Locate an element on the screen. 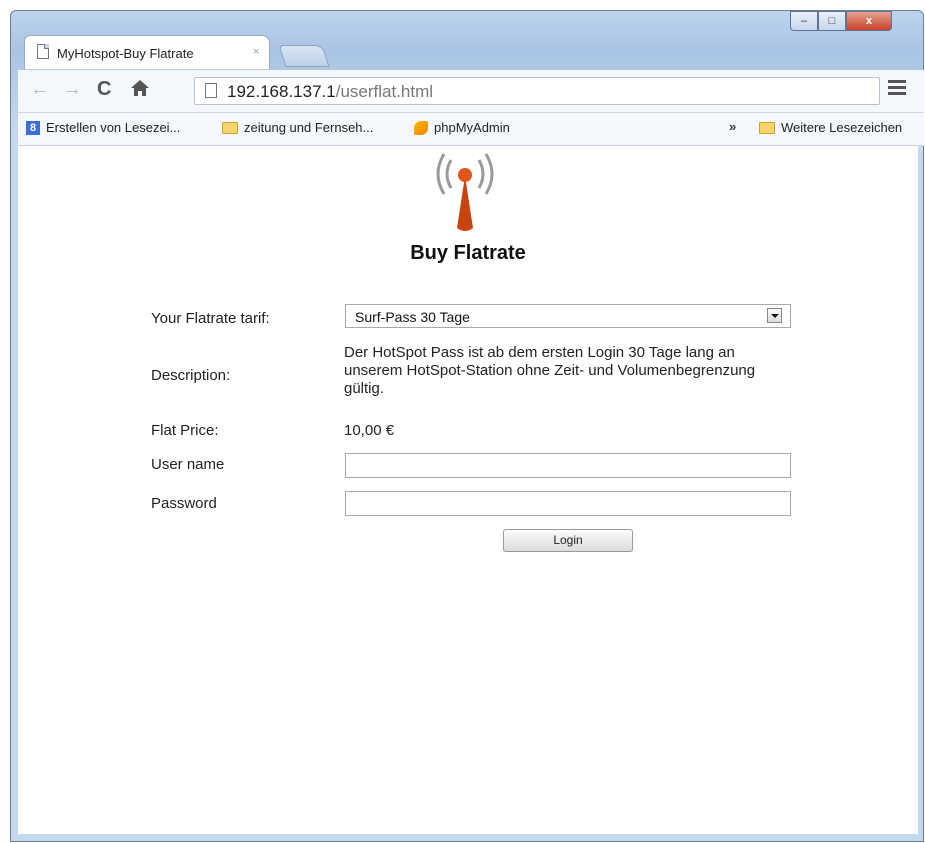 This screenshot has width=925, height=843. g-icon: 8 is located at coordinates (33, 127).